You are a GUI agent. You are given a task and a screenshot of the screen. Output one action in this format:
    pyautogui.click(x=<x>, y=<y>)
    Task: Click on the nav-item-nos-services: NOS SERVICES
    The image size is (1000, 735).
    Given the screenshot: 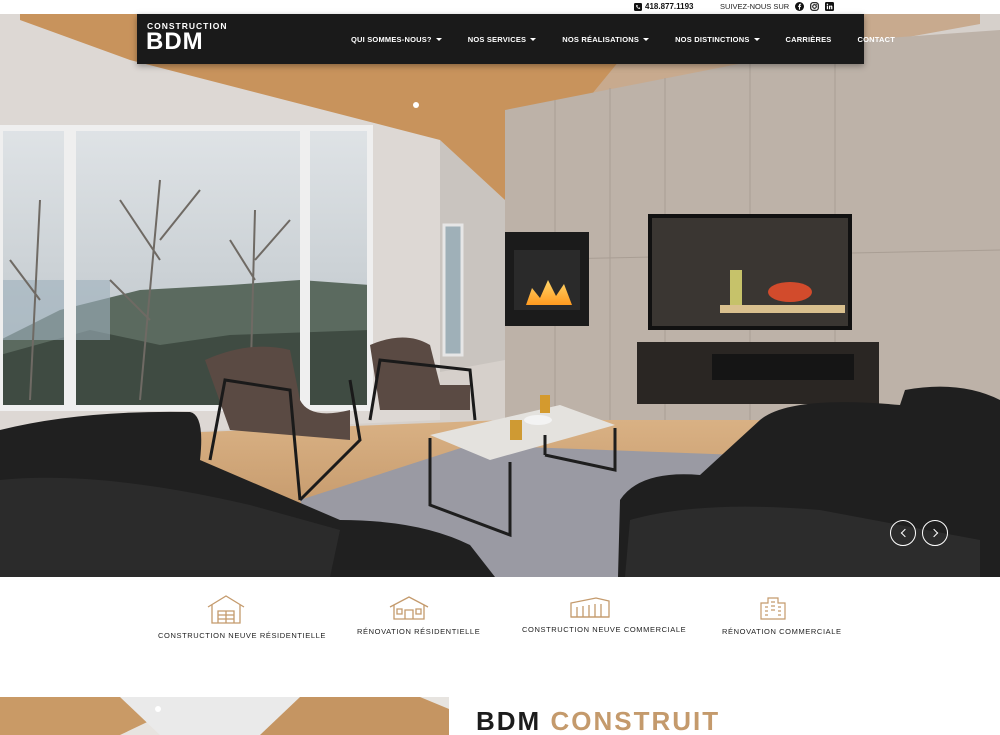 What is the action you would take?
    pyautogui.click(x=502, y=39)
    